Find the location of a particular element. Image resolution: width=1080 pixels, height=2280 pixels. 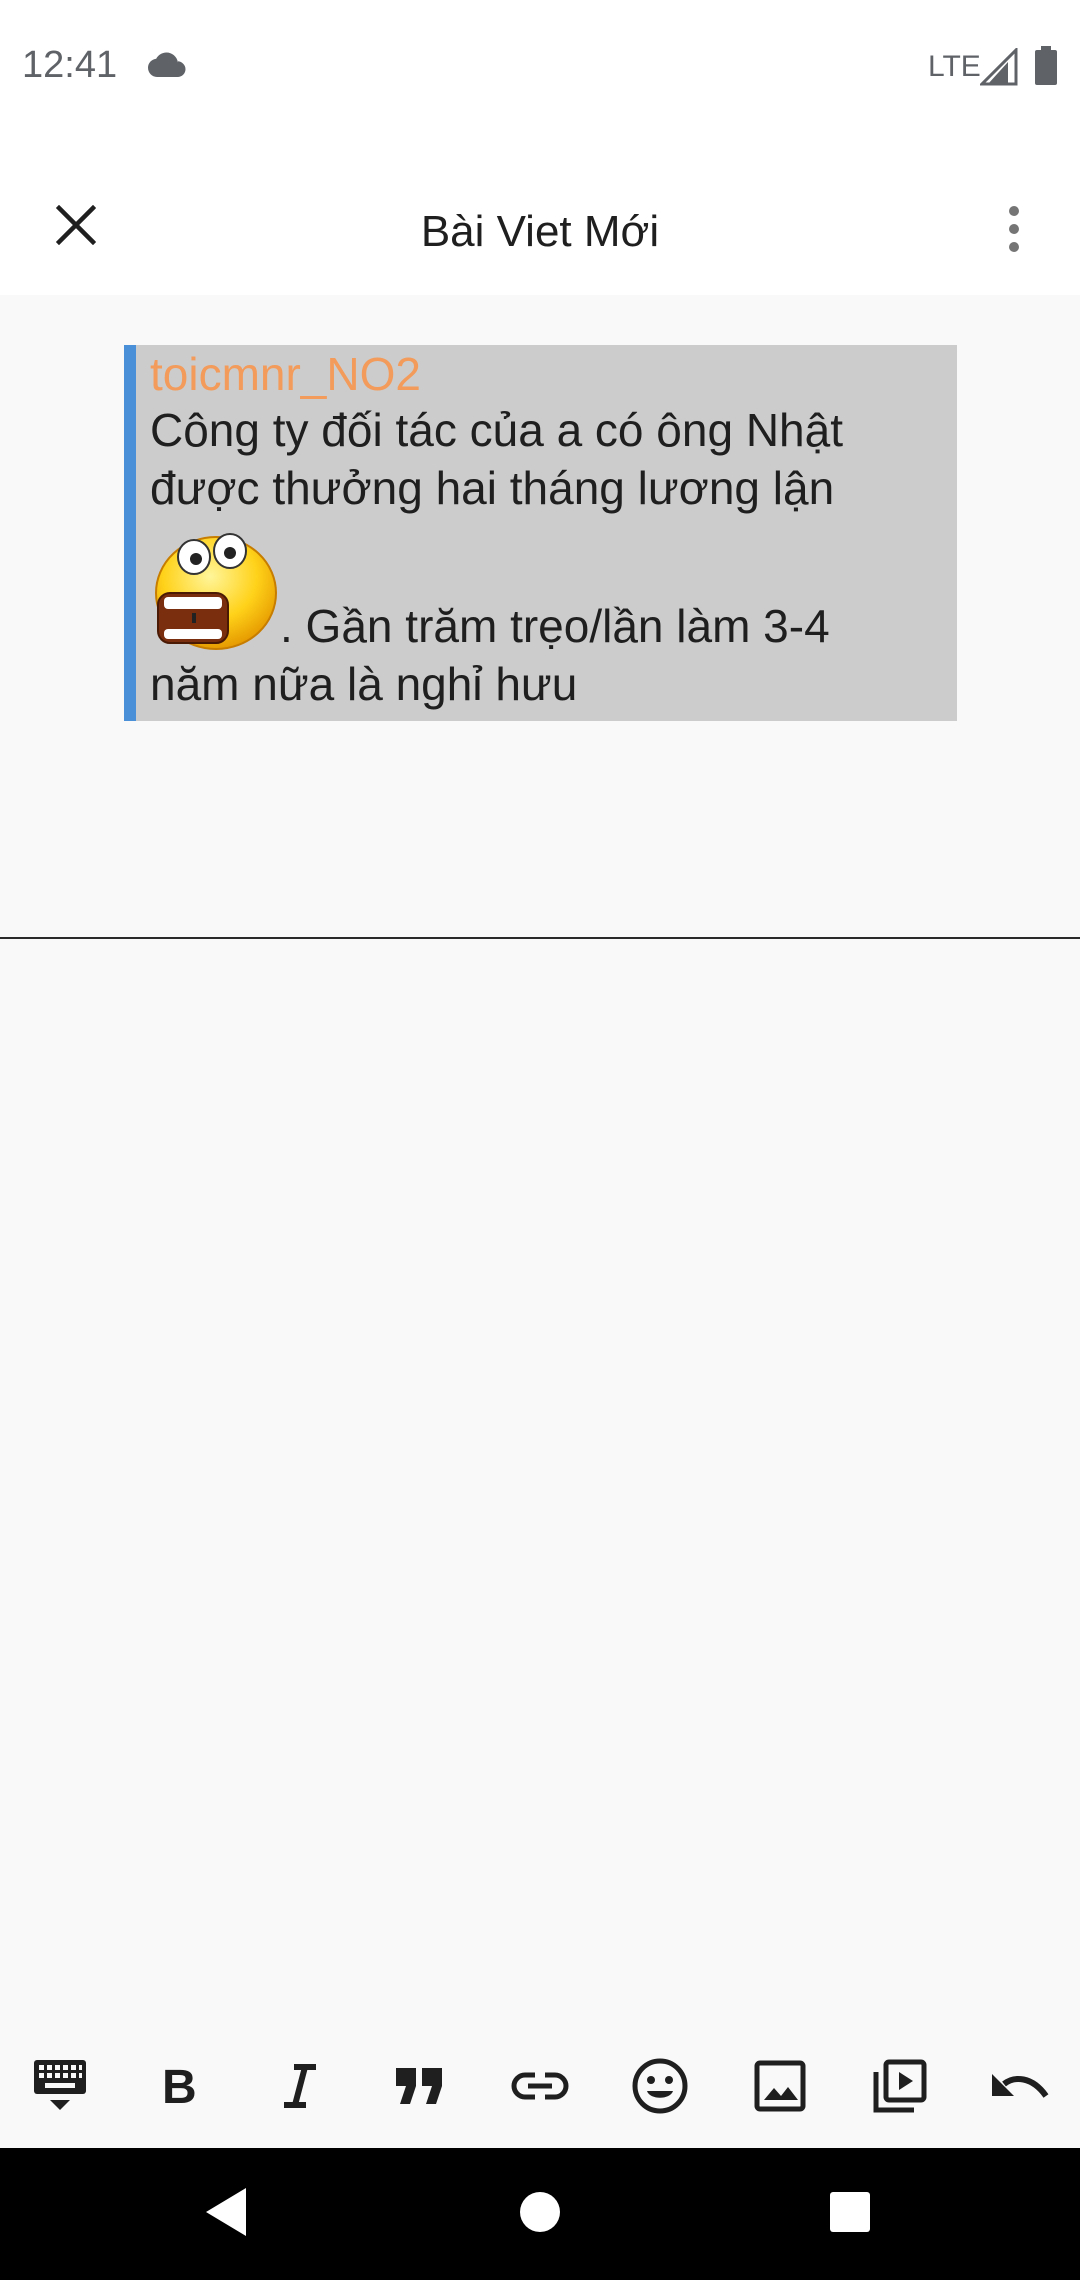

signal-icon is located at coordinates (998, 68).